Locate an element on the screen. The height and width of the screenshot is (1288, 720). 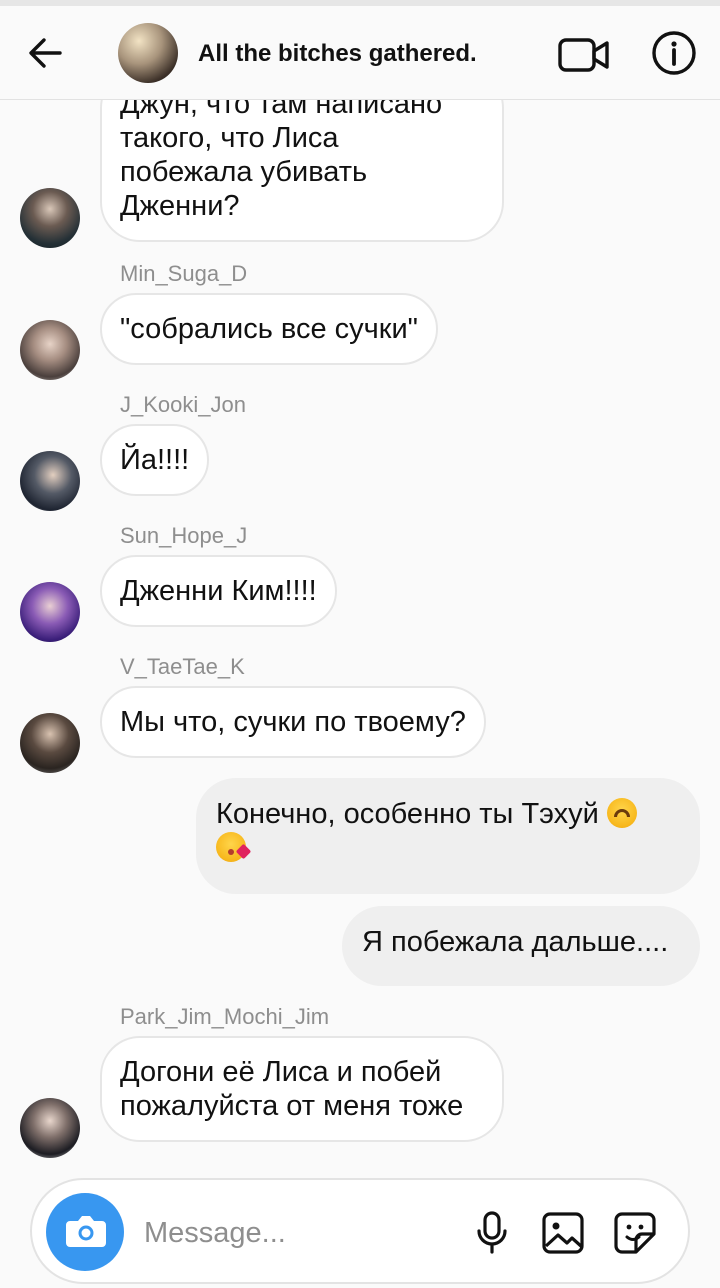
back-arrow-icon is located at coordinates (45, 53).